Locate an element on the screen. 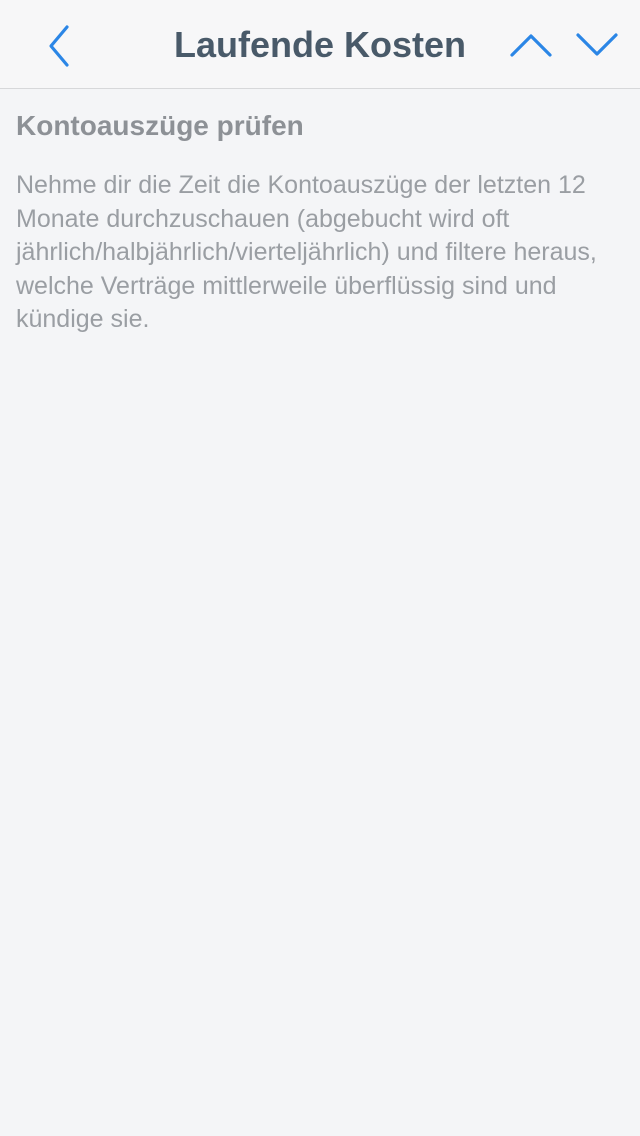 This screenshot has height=1136, width=640. next-item-button is located at coordinates (597, 45).